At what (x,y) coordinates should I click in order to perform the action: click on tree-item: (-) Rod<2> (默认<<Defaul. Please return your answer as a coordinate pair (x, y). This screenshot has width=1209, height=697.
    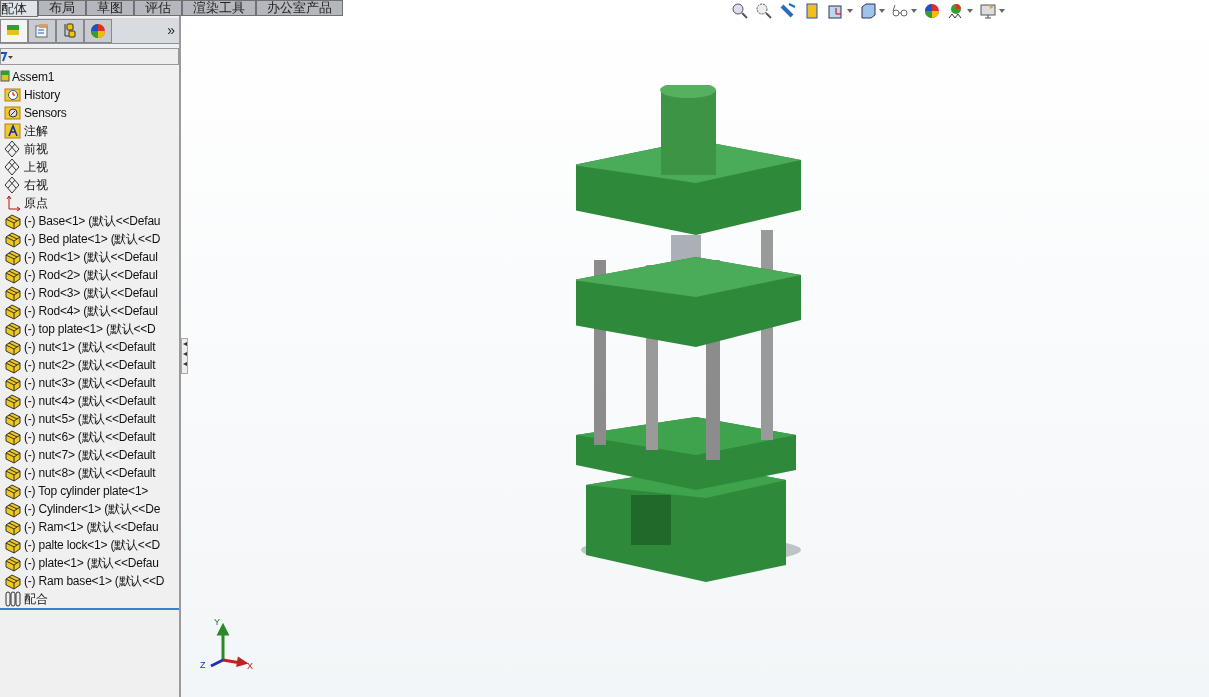
    Looking at the image, I should click on (91, 275).